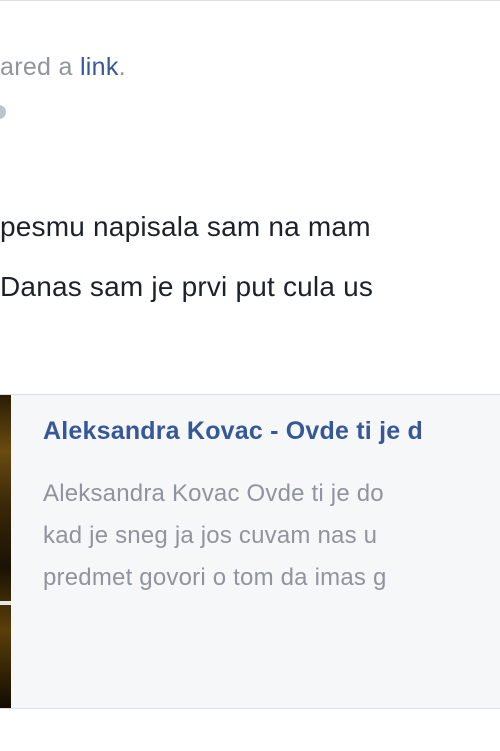  Describe the element at coordinates (5, 551) in the screenshot. I see `link-thumbnail` at that location.